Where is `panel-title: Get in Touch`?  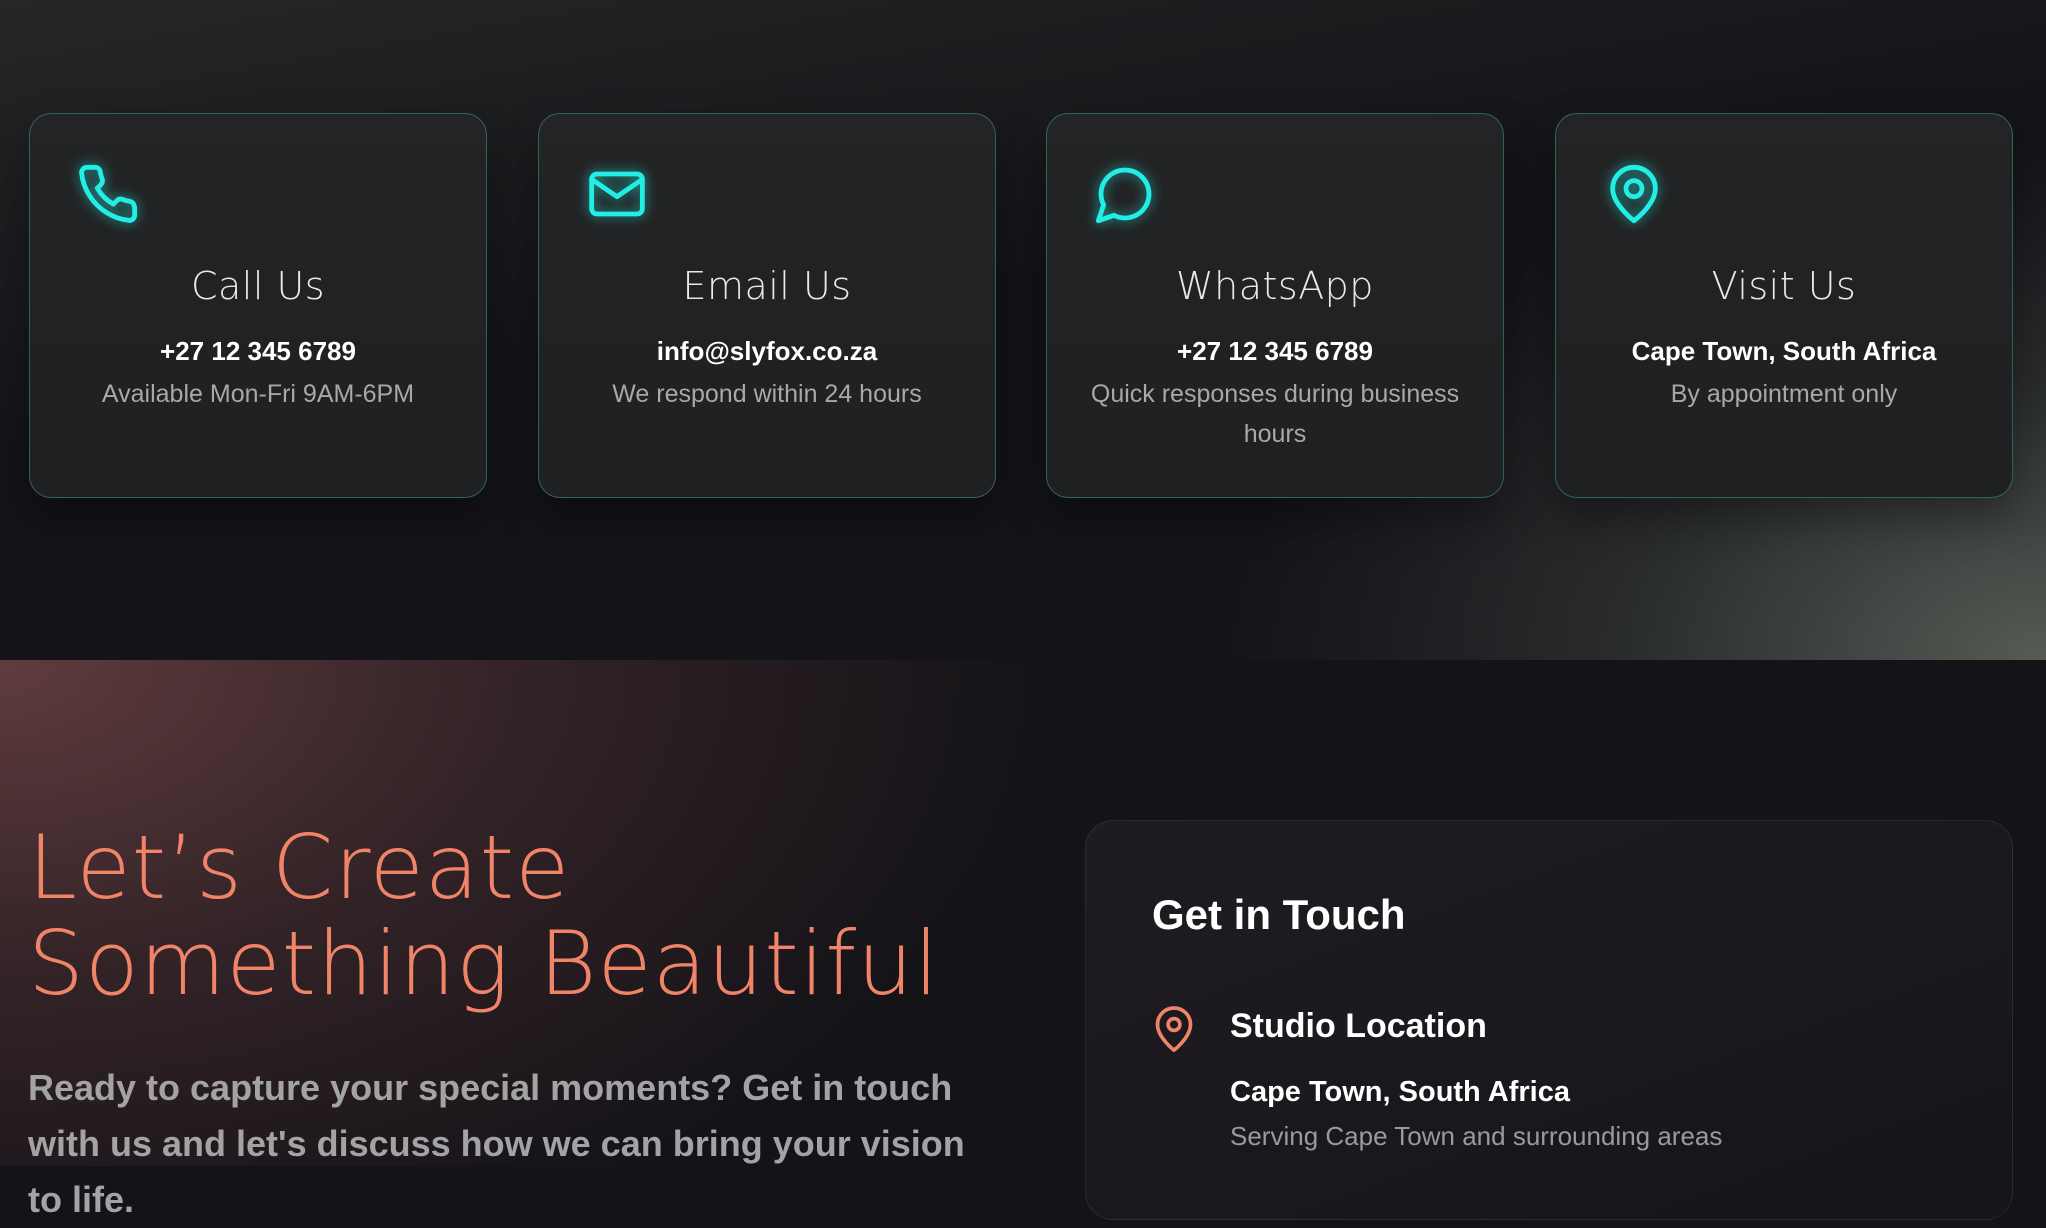
panel-title: Get in Touch is located at coordinates (1279, 914).